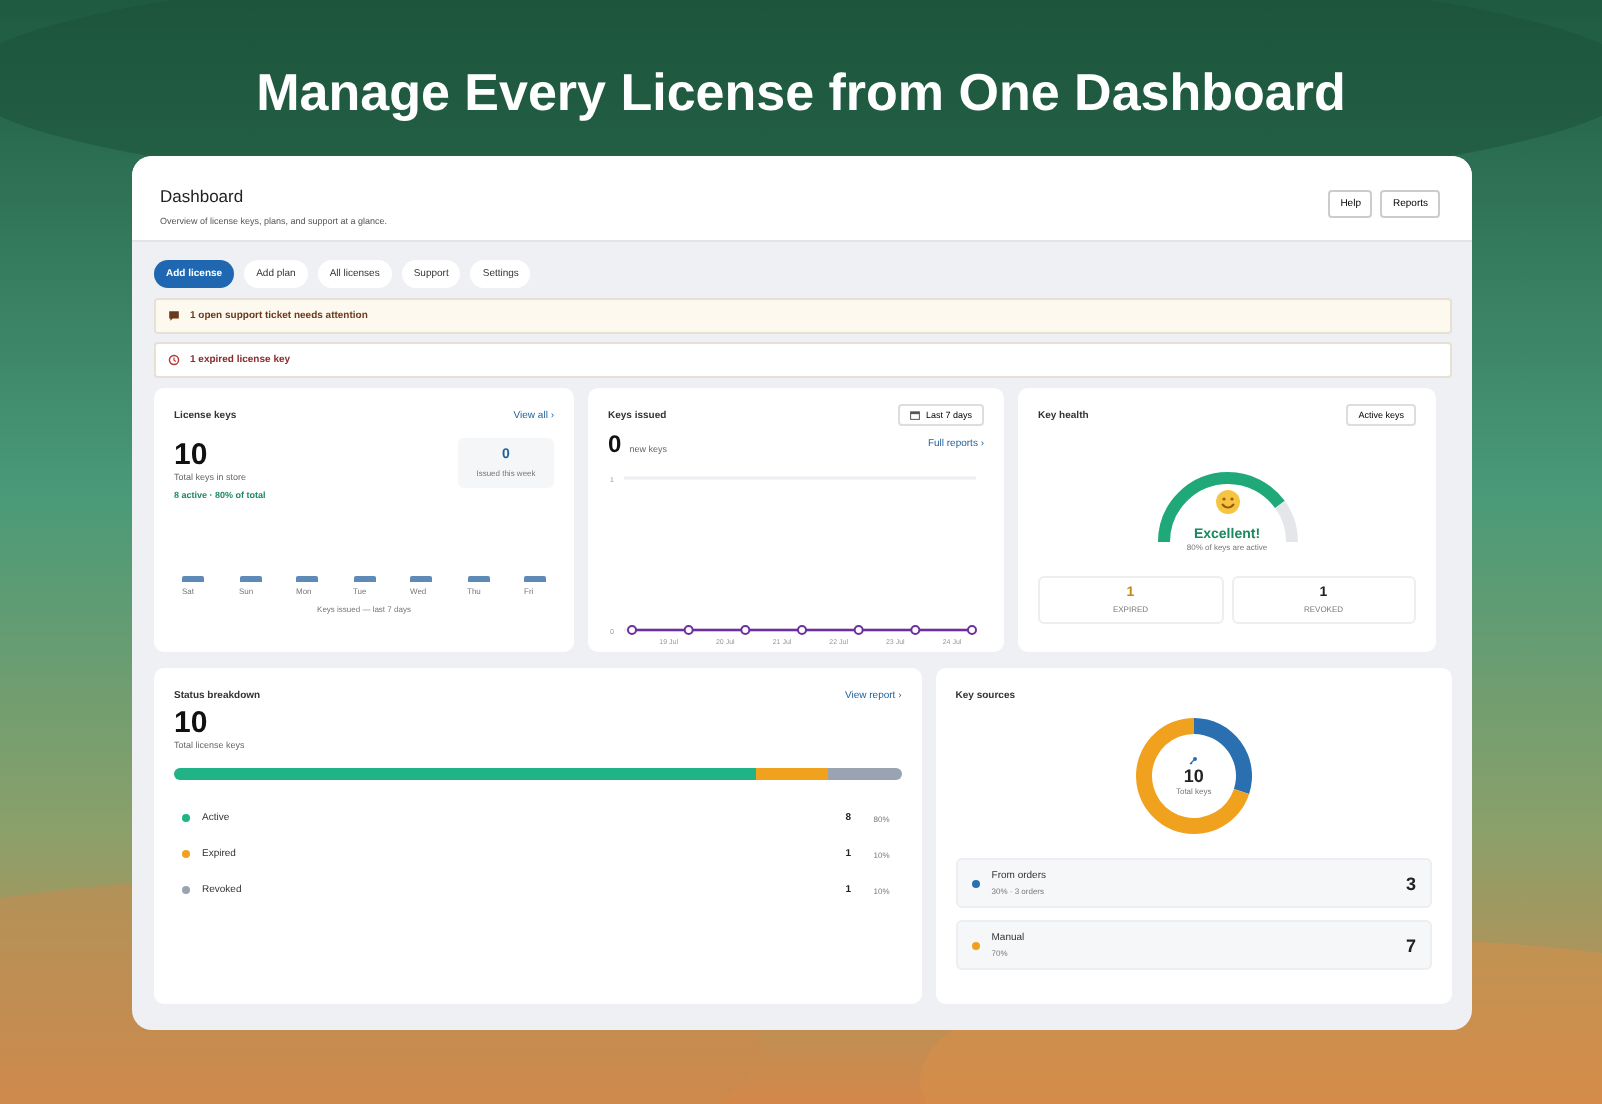 Image resolution: width=1602 pixels, height=1104 pixels. What do you see at coordinates (1193, 761) in the screenshot?
I see `key-icon` at bounding box center [1193, 761].